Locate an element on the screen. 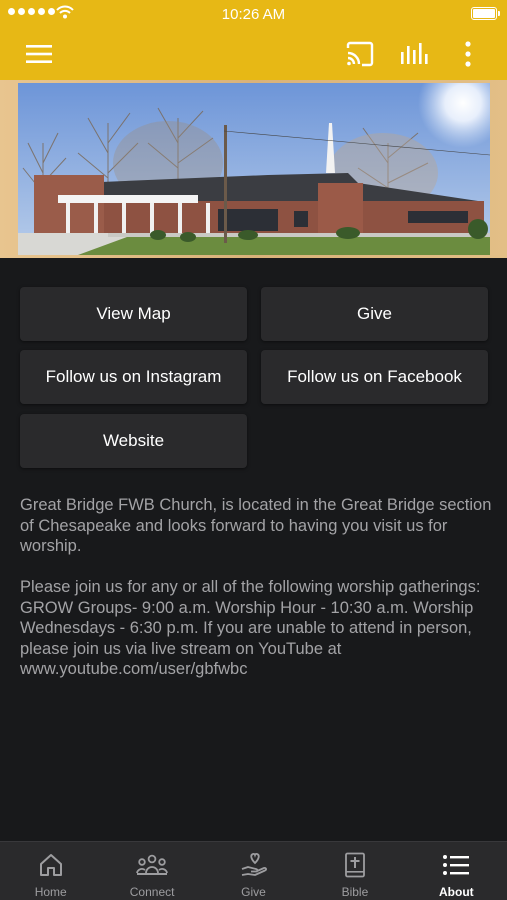  tab-connect: Connect is located at coordinates (151, 871).